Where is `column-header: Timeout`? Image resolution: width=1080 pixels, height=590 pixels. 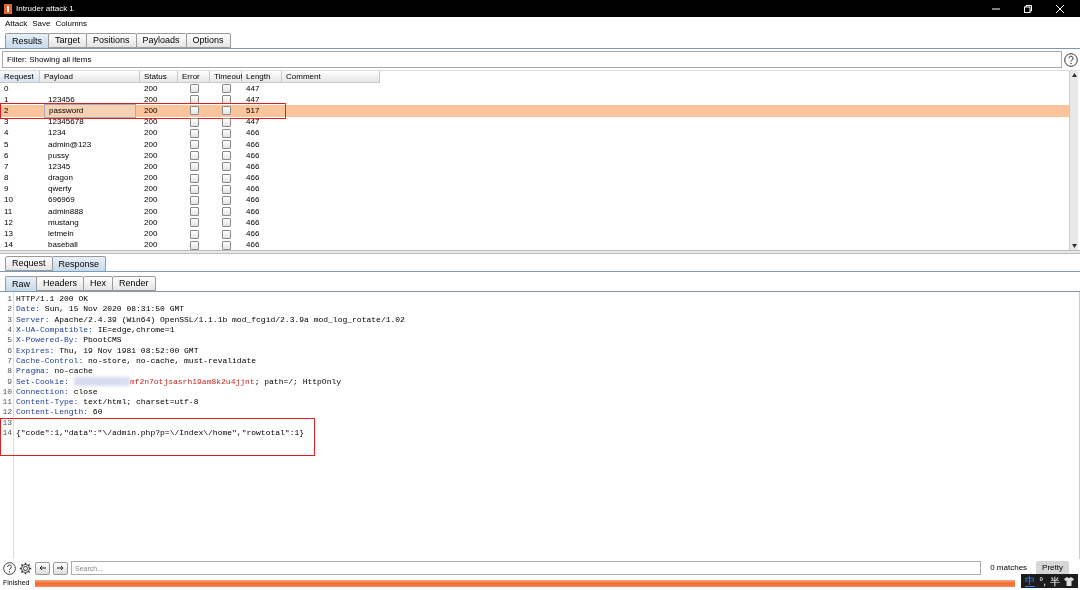 column-header: Timeout is located at coordinates (226, 77).